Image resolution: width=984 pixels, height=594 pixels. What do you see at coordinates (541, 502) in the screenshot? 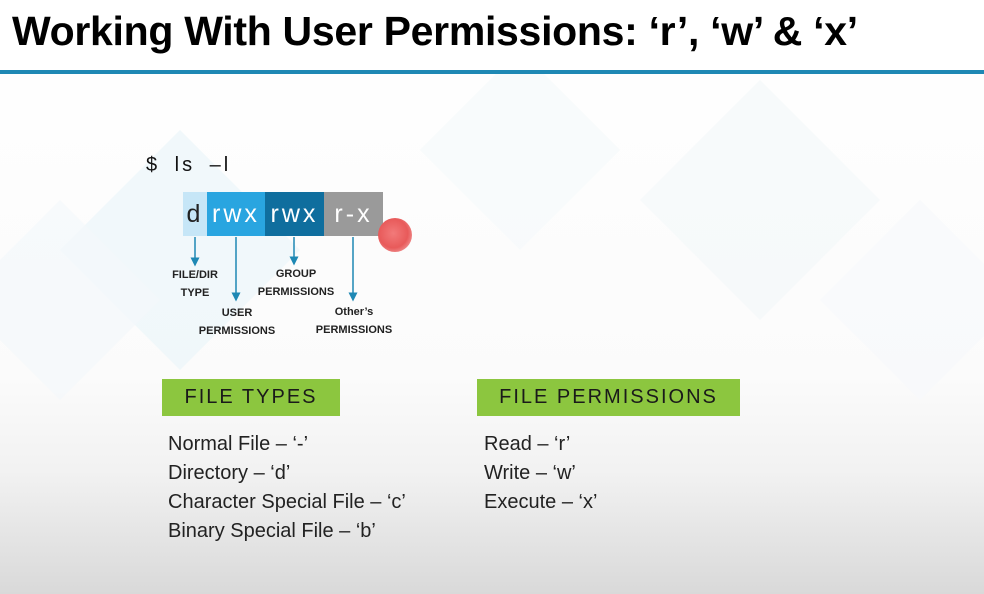
I see `list-item: Execute – ‘x’` at bounding box center [541, 502].